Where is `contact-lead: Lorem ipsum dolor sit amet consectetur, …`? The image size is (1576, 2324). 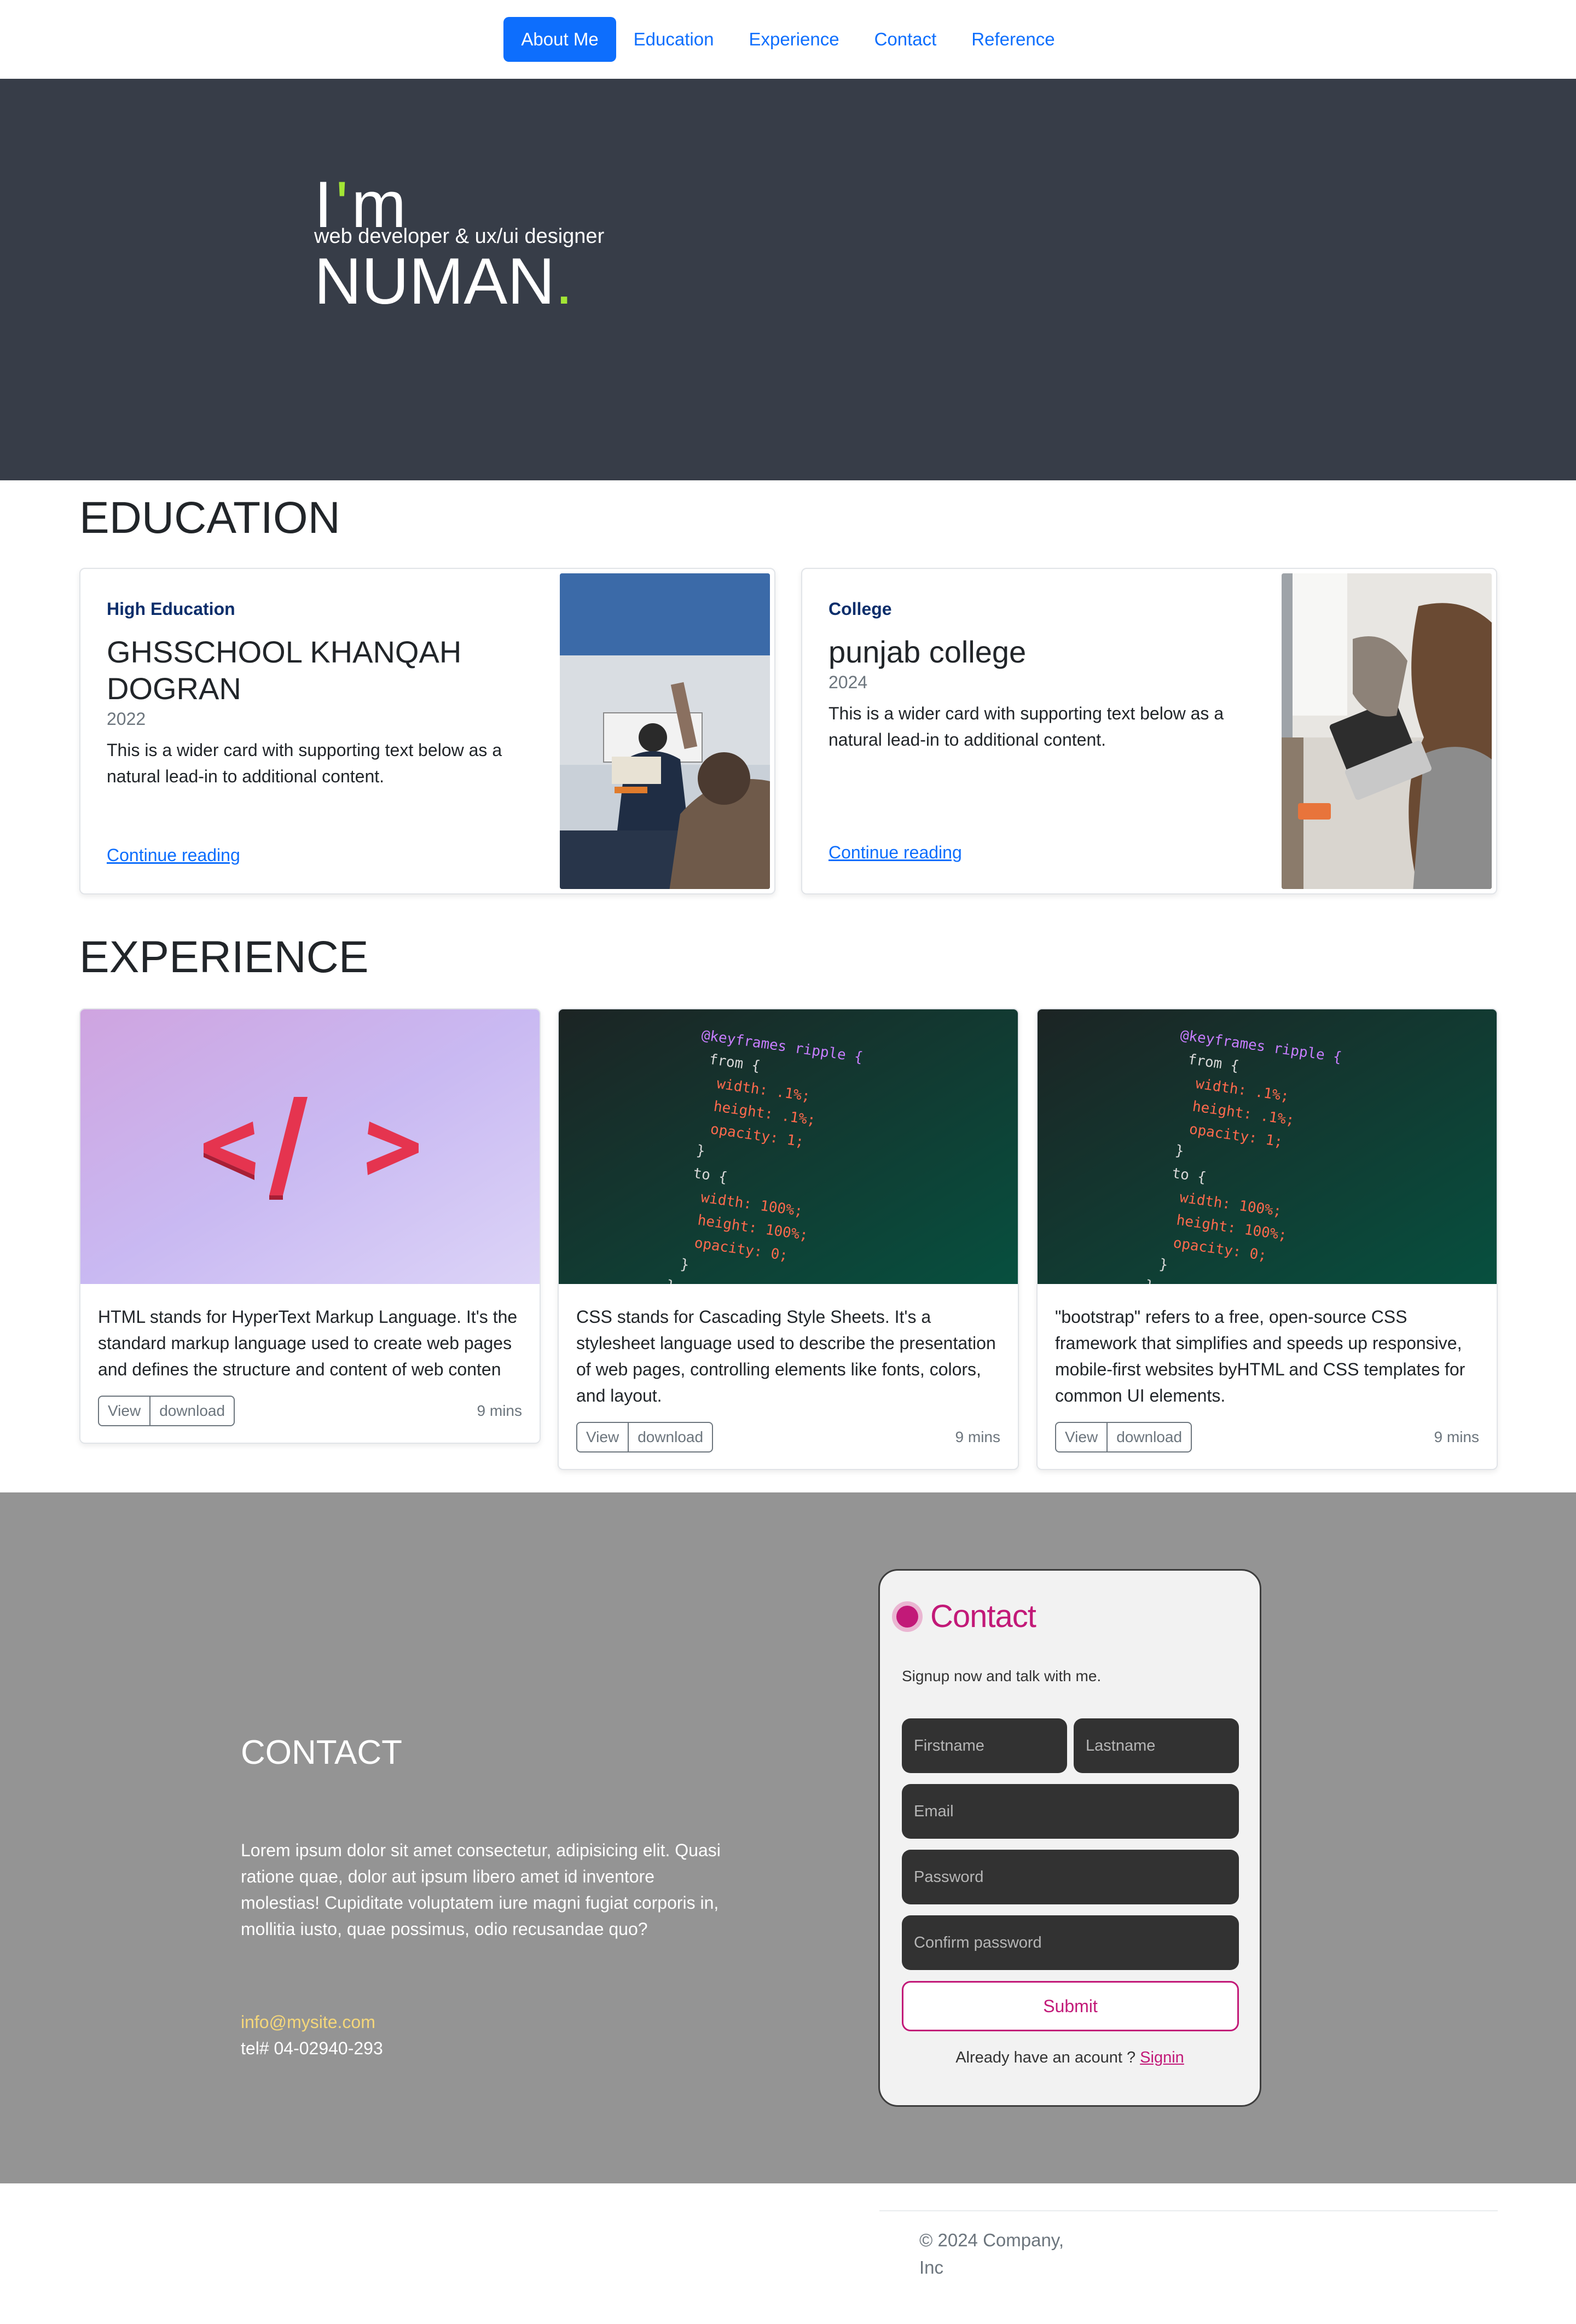
contact-lead: Lorem ipsum dolor sit amet consectetur, … is located at coordinates (481, 1889).